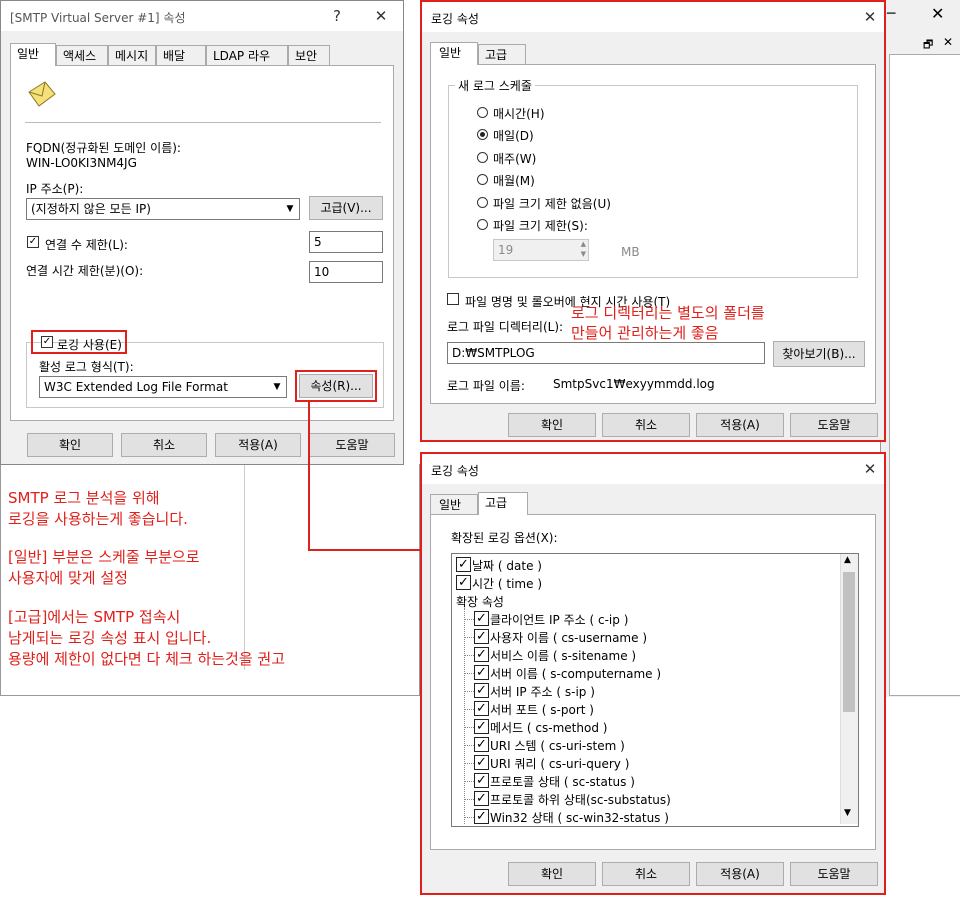 The height and width of the screenshot is (897, 960). What do you see at coordinates (847, 560) in the screenshot?
I see `scroll-up-icon: ▲` at bounding box center [847, 560].